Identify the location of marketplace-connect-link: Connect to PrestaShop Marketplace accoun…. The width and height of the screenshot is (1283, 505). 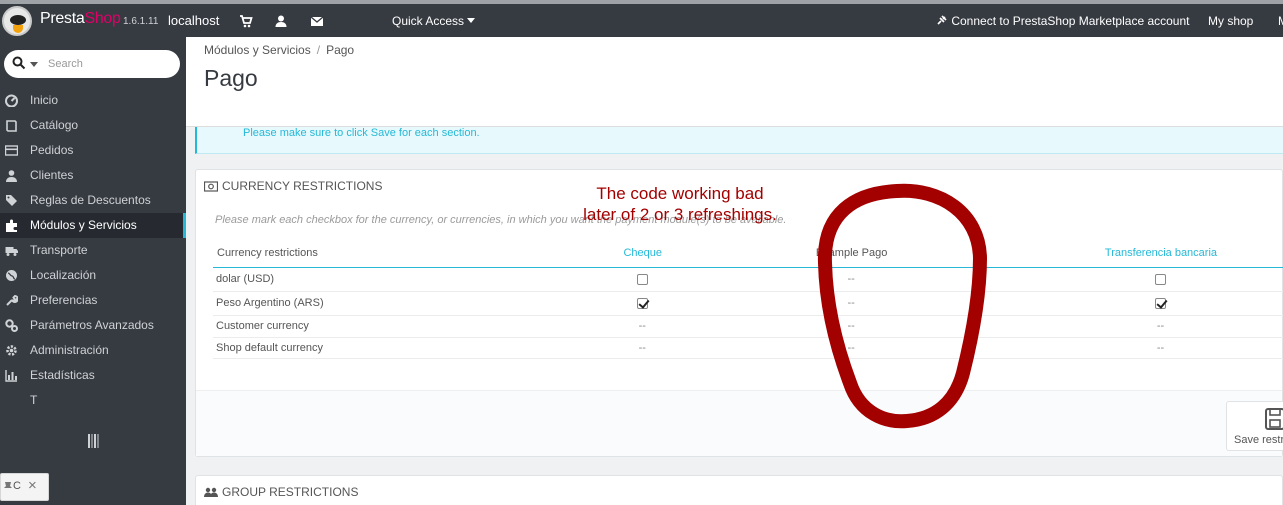
(1062, 21).